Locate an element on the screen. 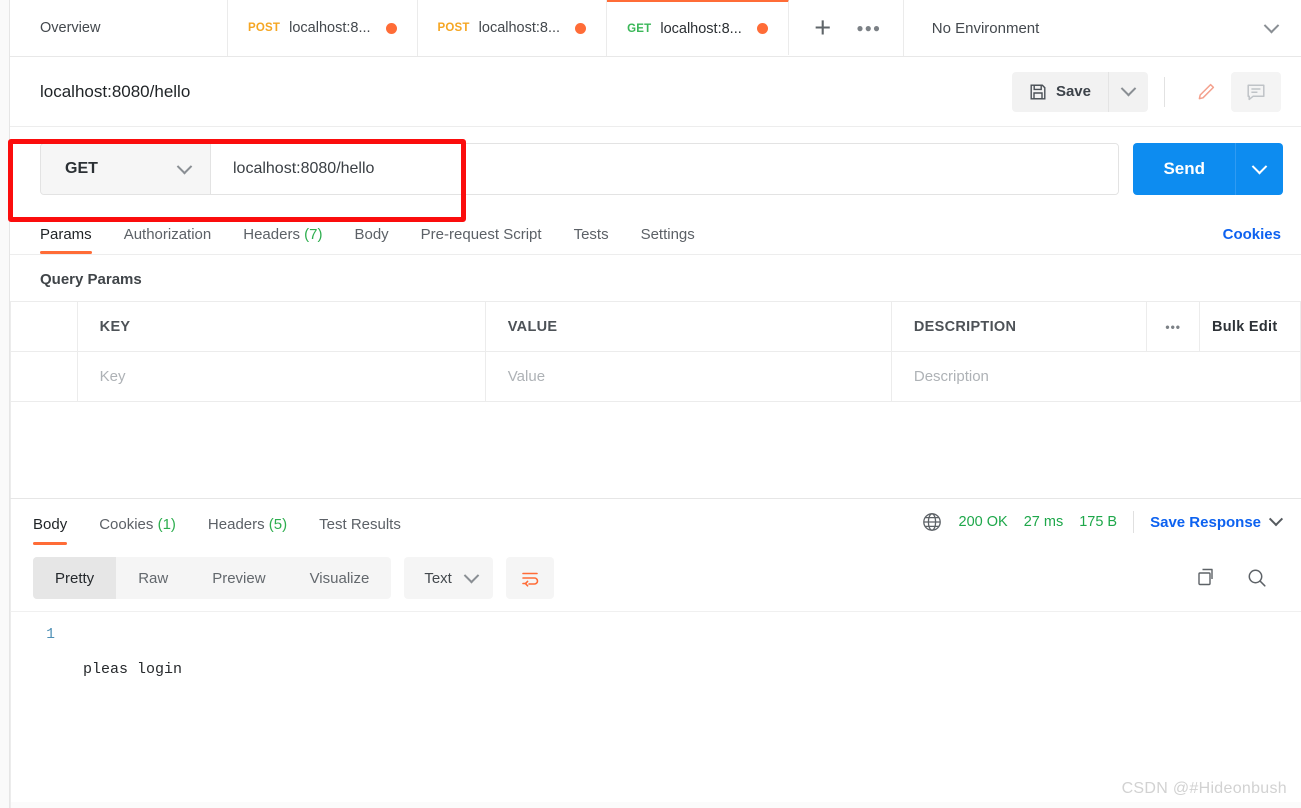 This screenshot has width=1301, height=808. tab-overview: Overview is located at coordinates (119, 28).